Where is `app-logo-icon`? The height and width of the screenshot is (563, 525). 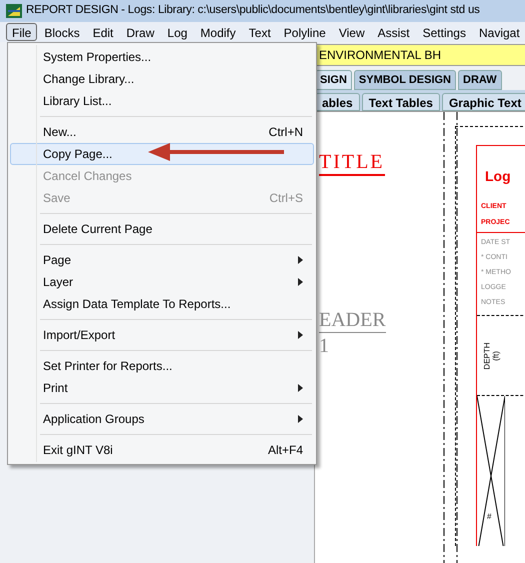 app-logo-icon is located at coordinates (14, 11).